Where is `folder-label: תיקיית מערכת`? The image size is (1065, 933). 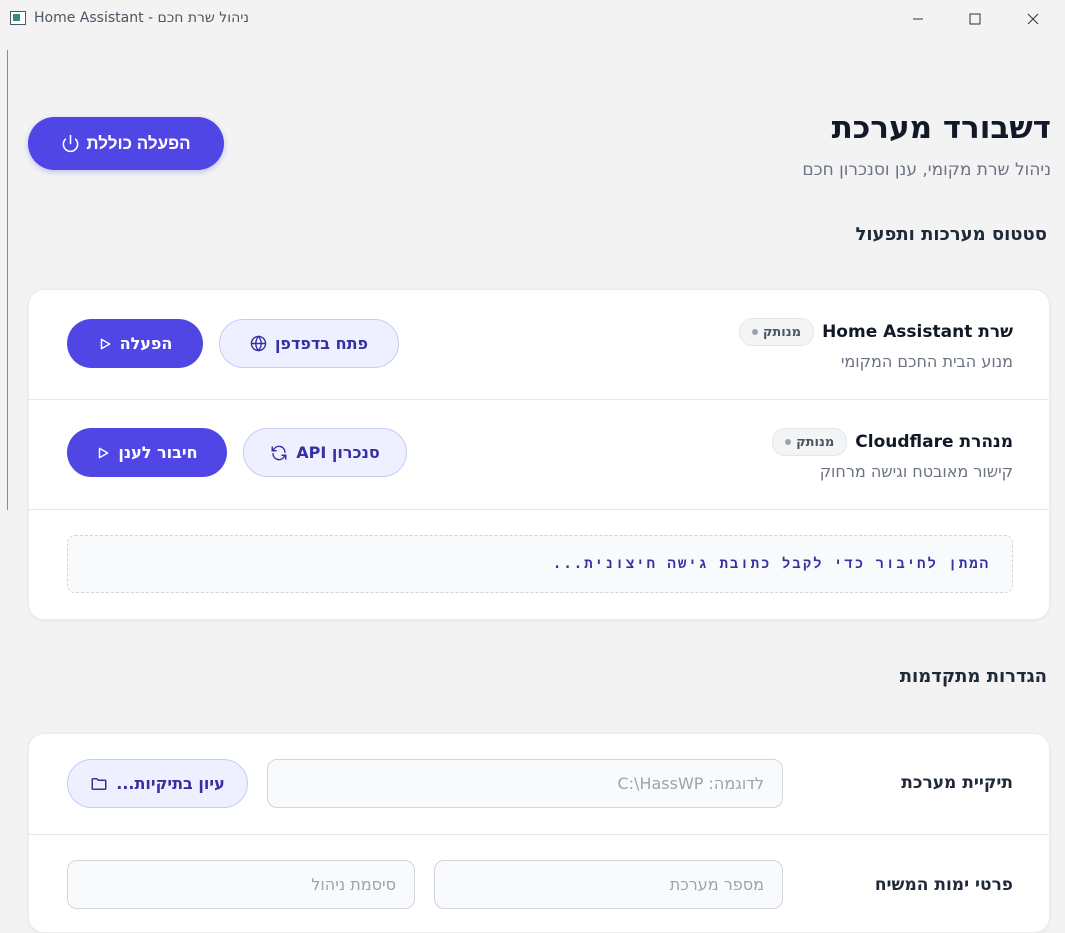
folder-label: תיקיית מערכת is located at coordinates (957, 783).